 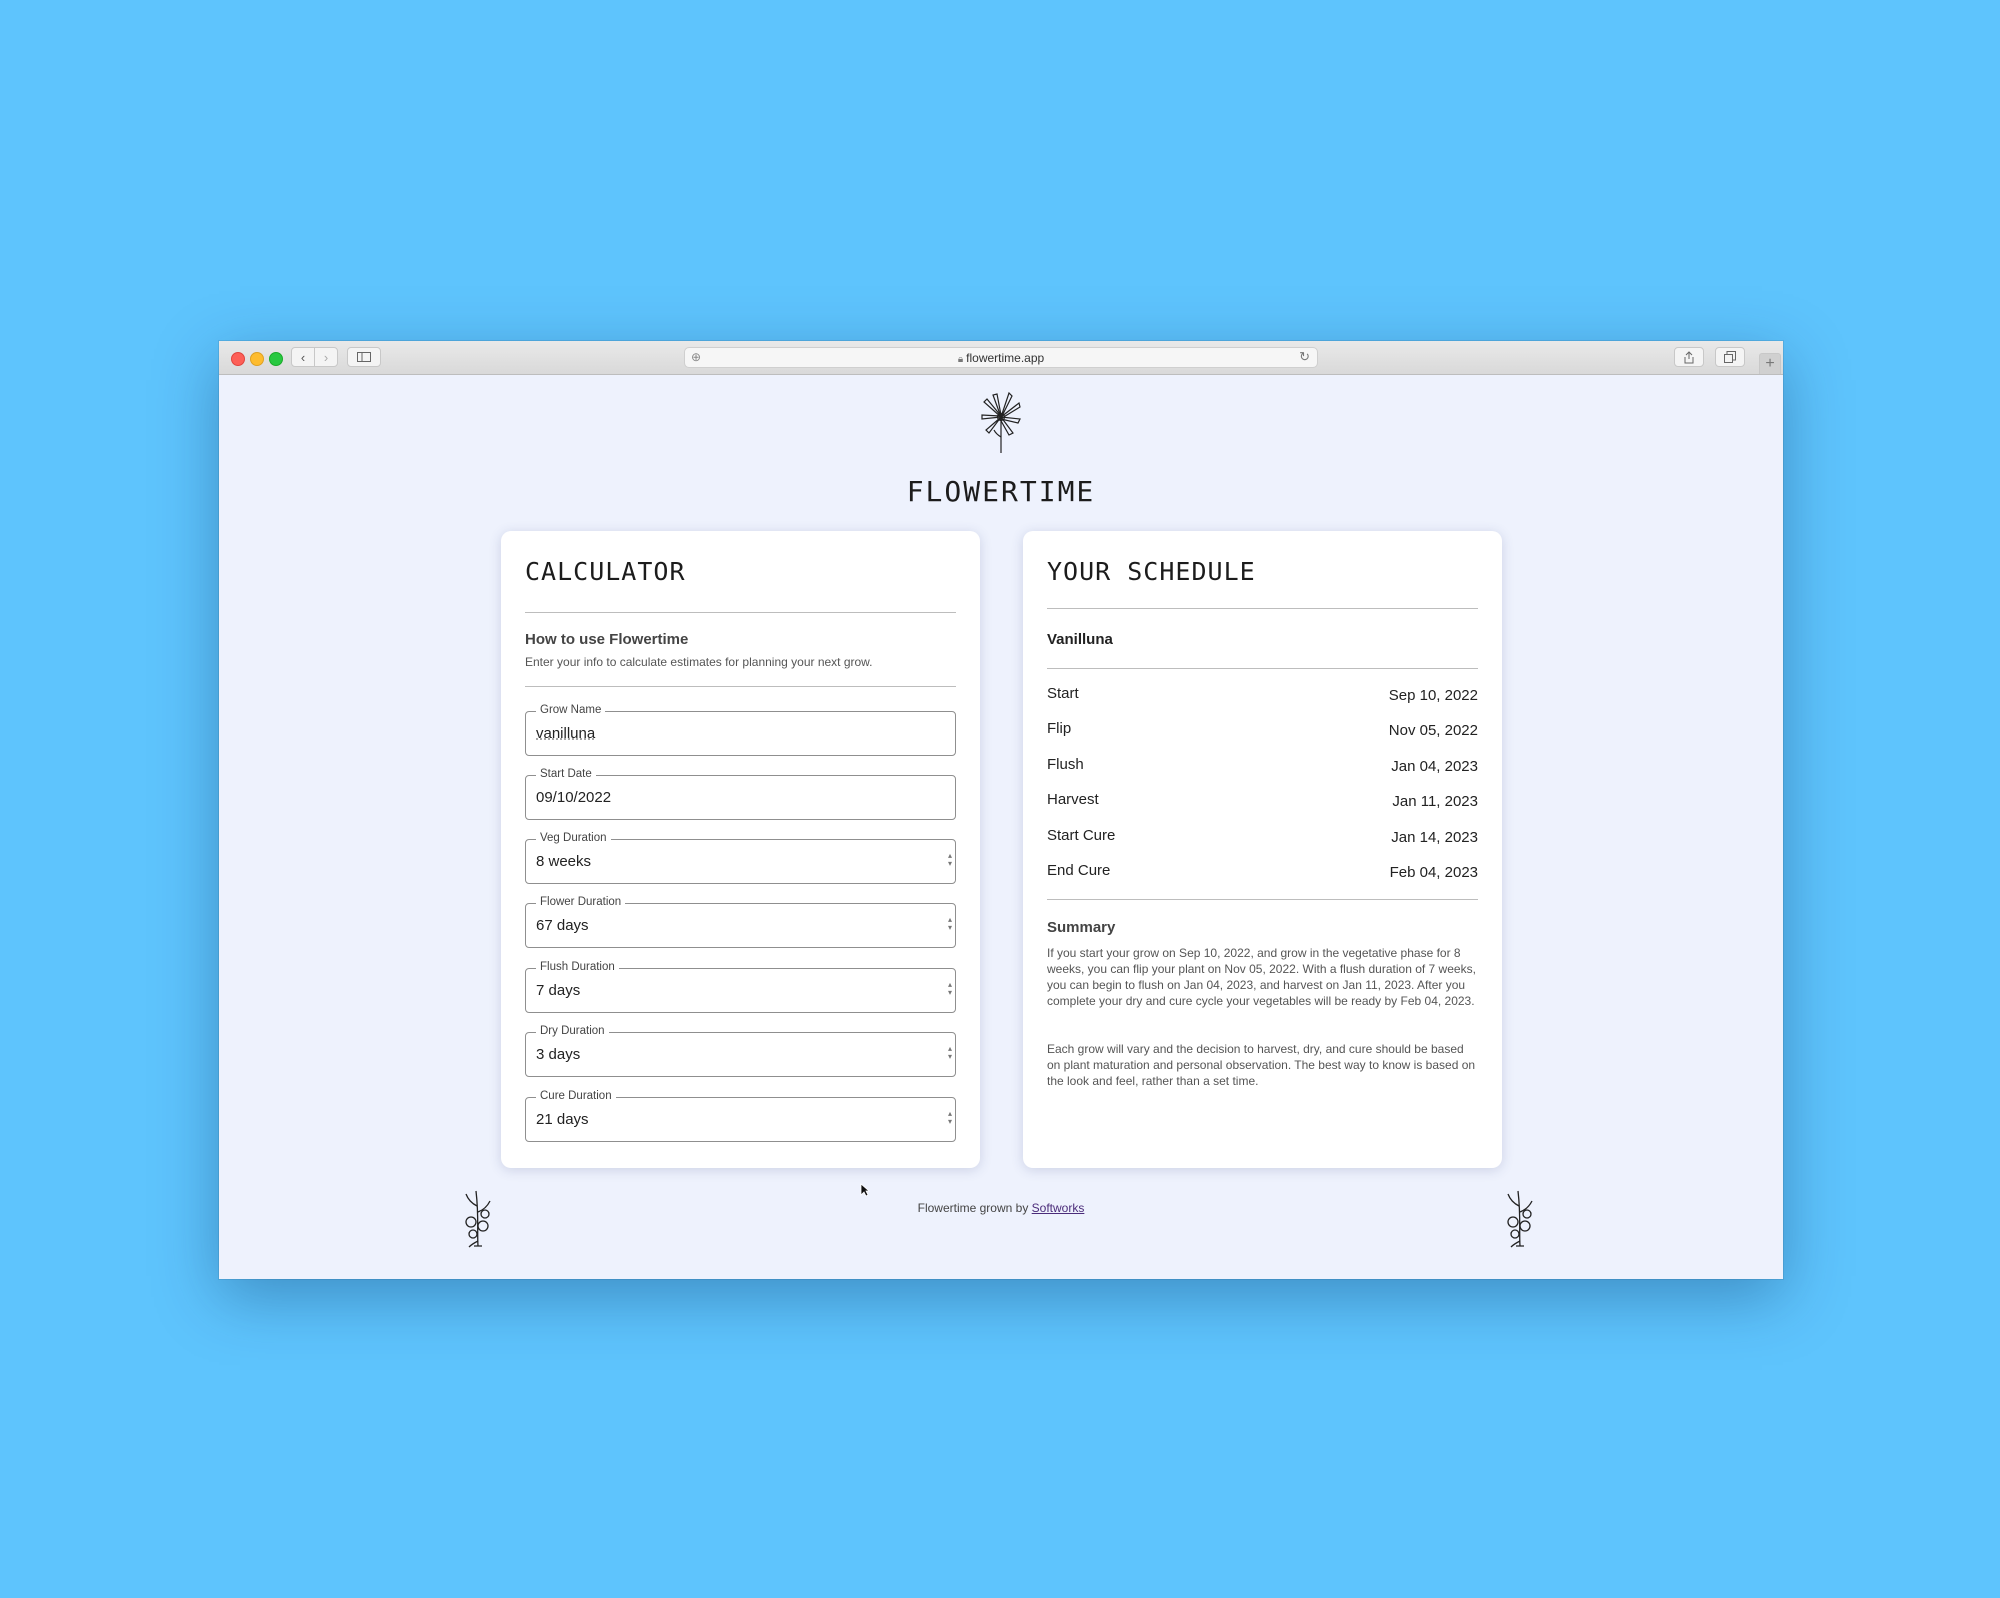 I want to click on minimize-window-button, so click(x=257, y=359).